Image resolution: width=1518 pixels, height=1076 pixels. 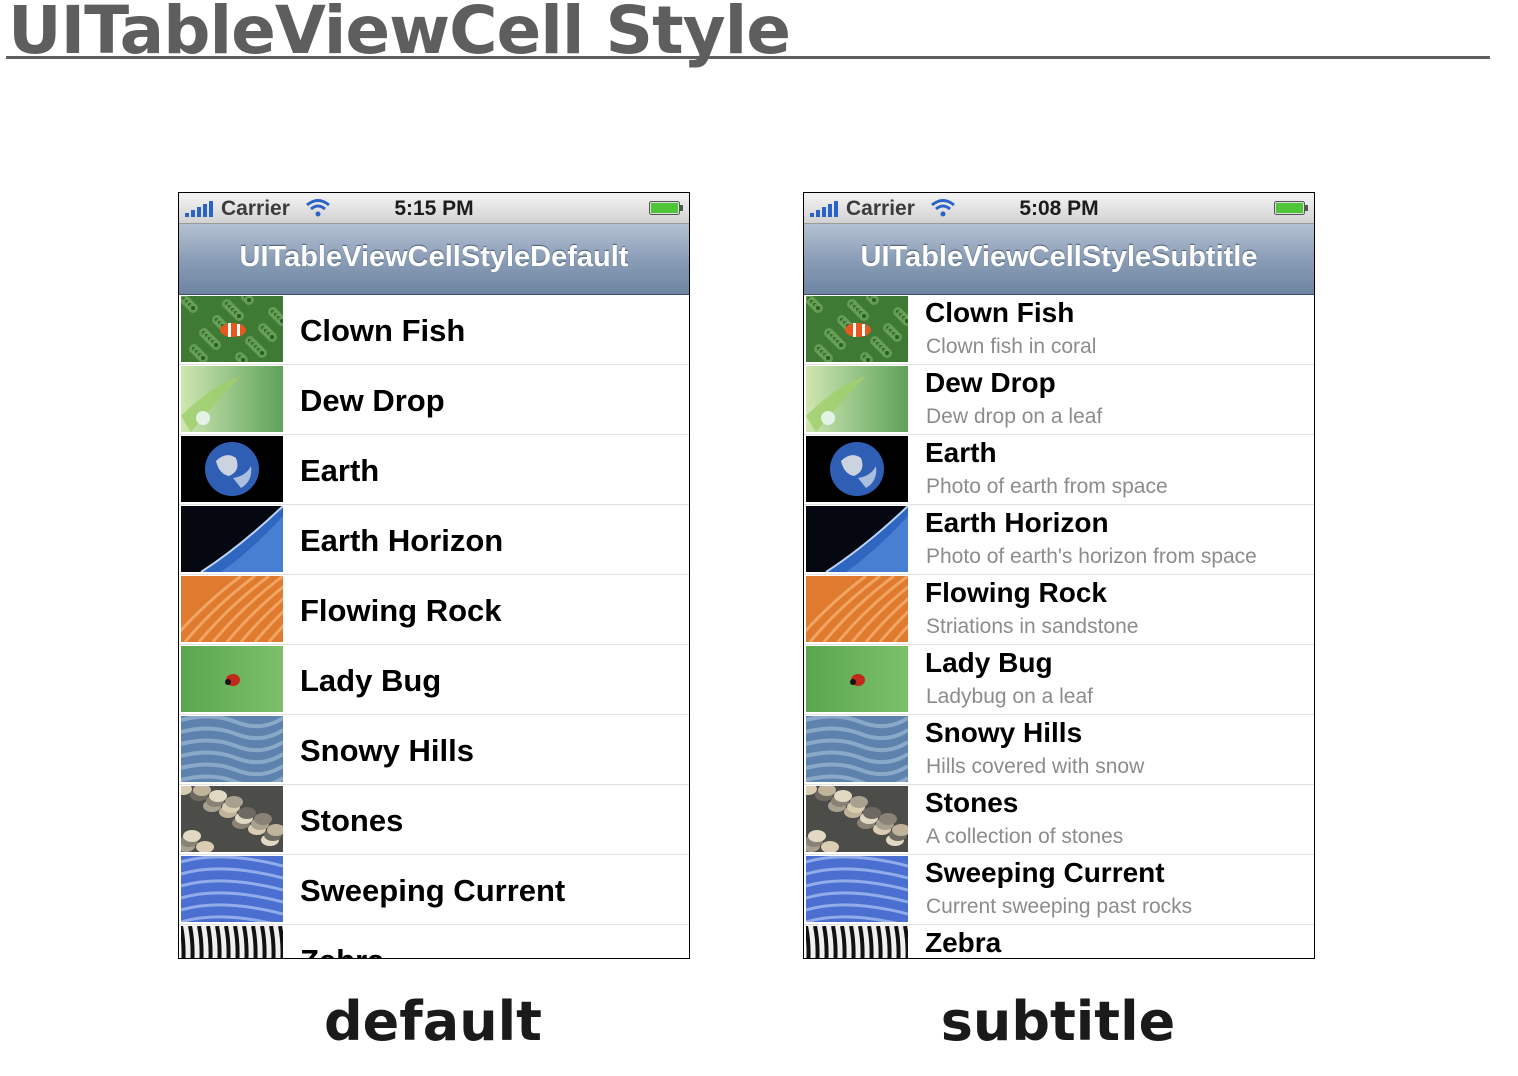 What do you see at coordinates (1091, 556) in the screenshot?
I see `row-subtitle: Photo of earth's horizon from space` at bounding box center [1091, 556].